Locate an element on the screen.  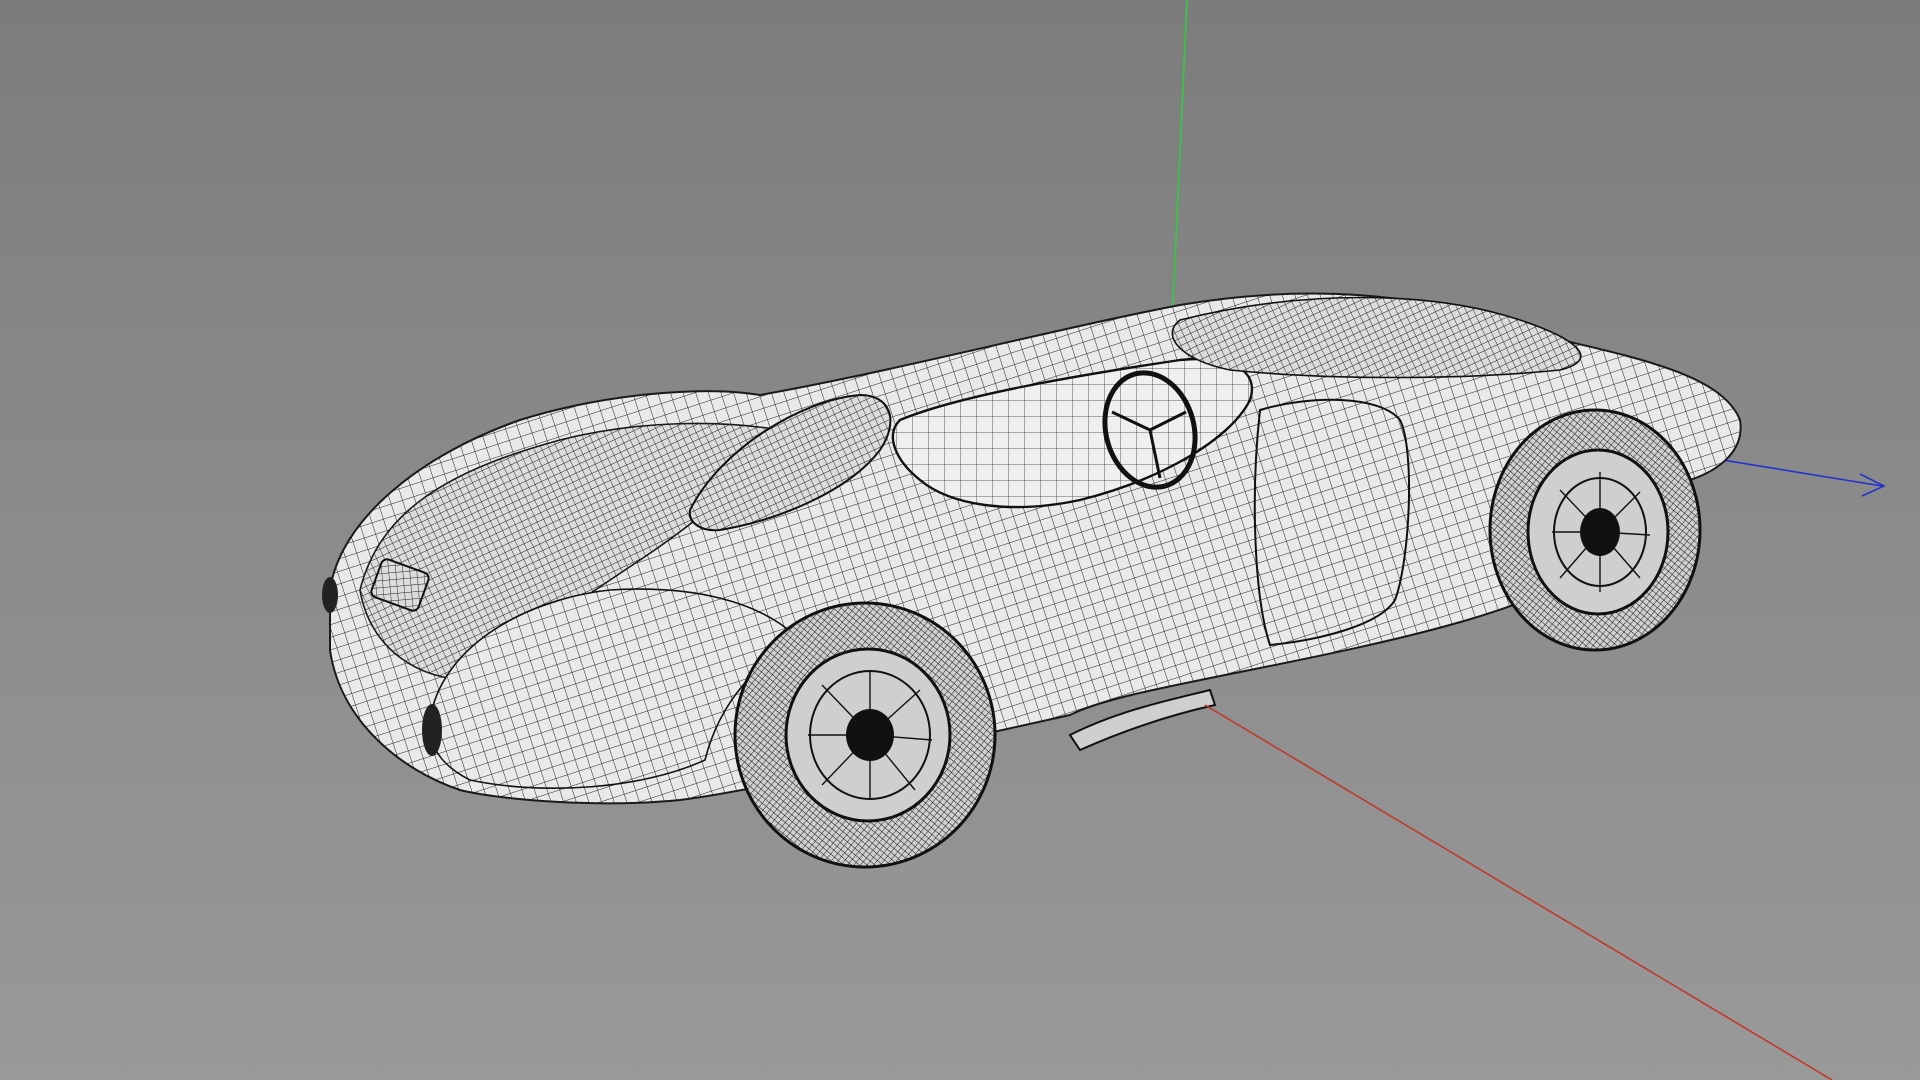
tail-light-left is located at coordinates (330, 595).